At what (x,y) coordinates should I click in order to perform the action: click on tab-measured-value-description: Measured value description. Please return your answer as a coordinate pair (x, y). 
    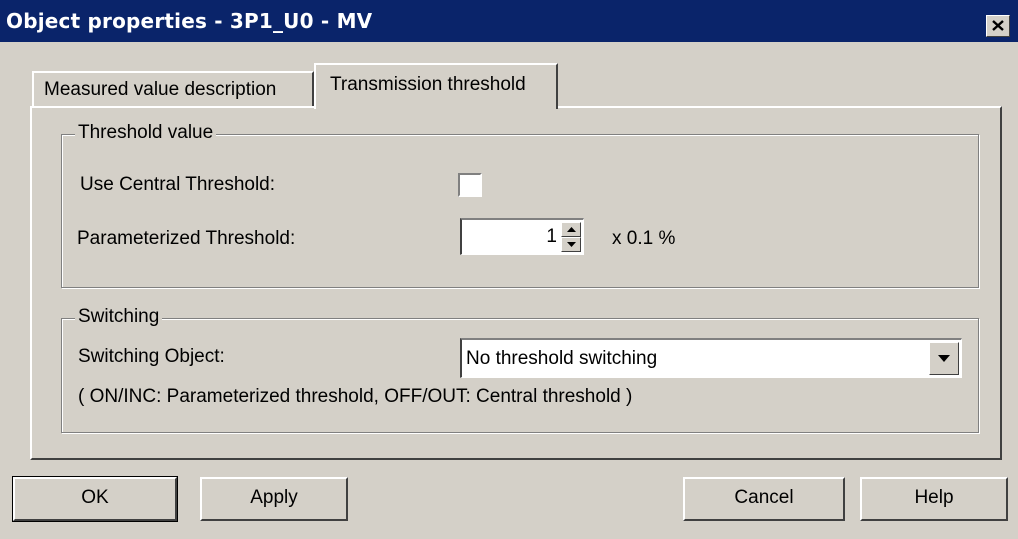
    Looking at the image, I should click on (173, 89).